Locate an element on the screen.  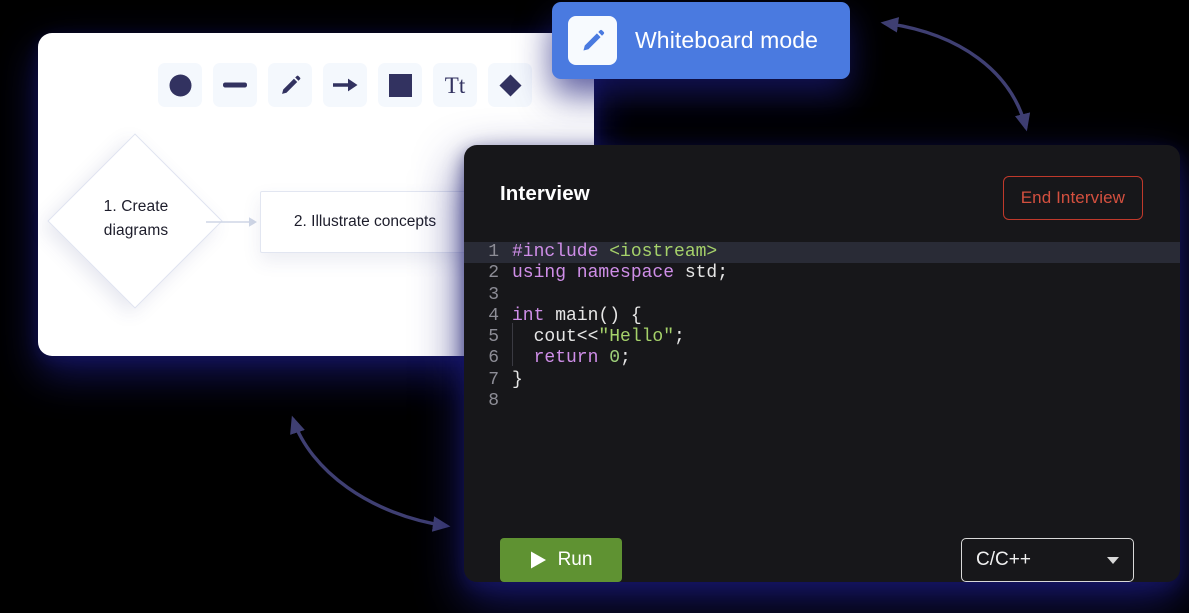
code-token: "Hello" is located at coordinates (636, 337).